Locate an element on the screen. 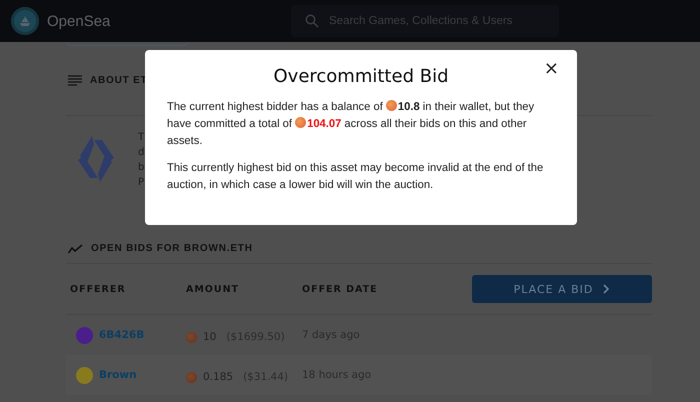 The height and width of the screenshot is (402, 700). search-icon is located at coordinates (312, 21).